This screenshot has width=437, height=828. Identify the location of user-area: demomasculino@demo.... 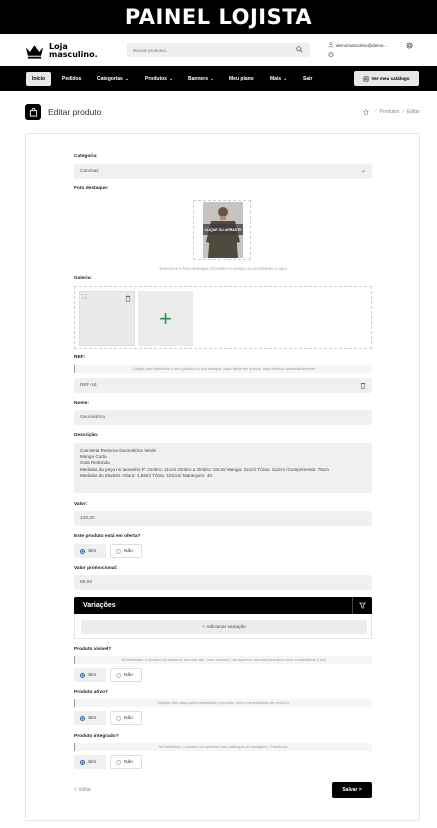
(373, 51).